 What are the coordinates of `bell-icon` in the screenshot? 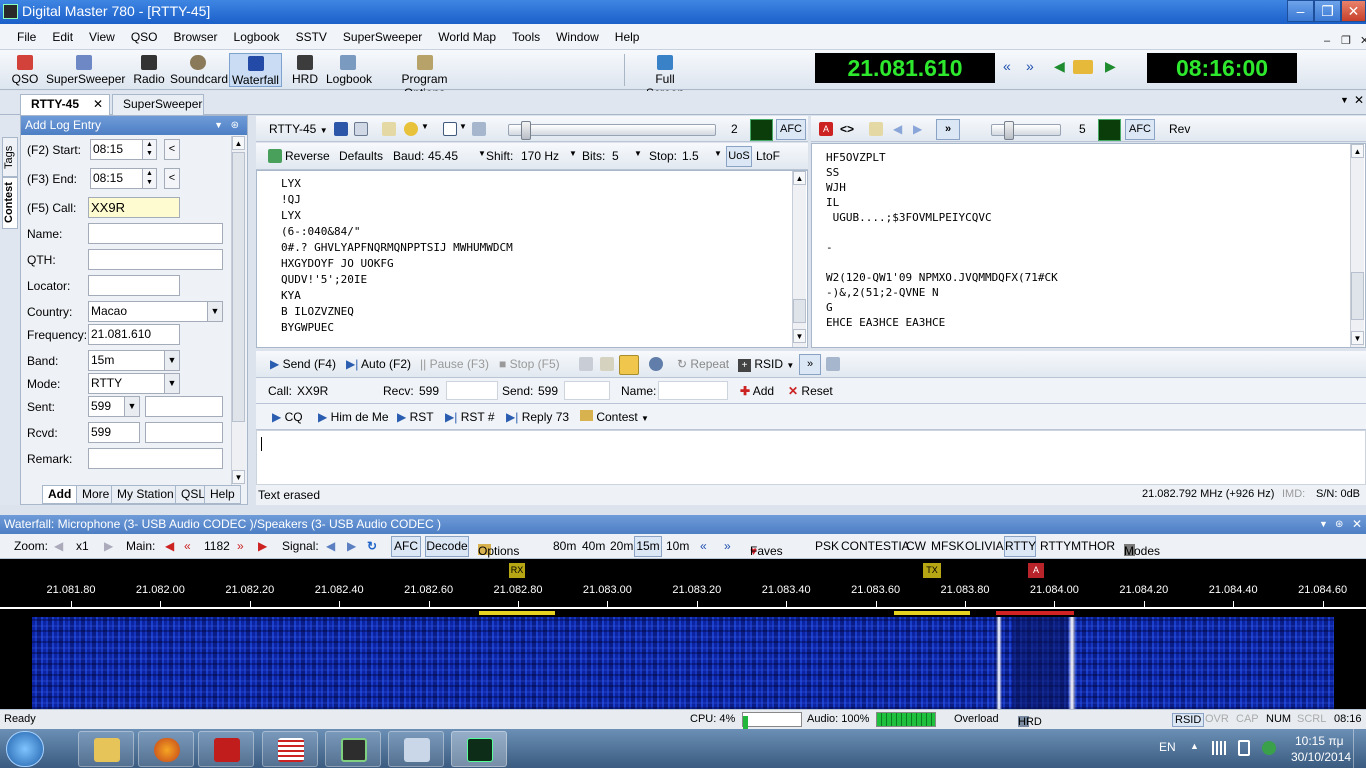 It's located at (411, 129).